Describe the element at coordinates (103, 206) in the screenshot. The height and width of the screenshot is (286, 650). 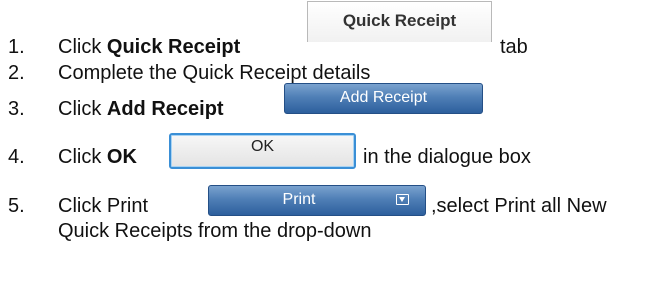
I see `step-5-prefix: Click Print` at that location.